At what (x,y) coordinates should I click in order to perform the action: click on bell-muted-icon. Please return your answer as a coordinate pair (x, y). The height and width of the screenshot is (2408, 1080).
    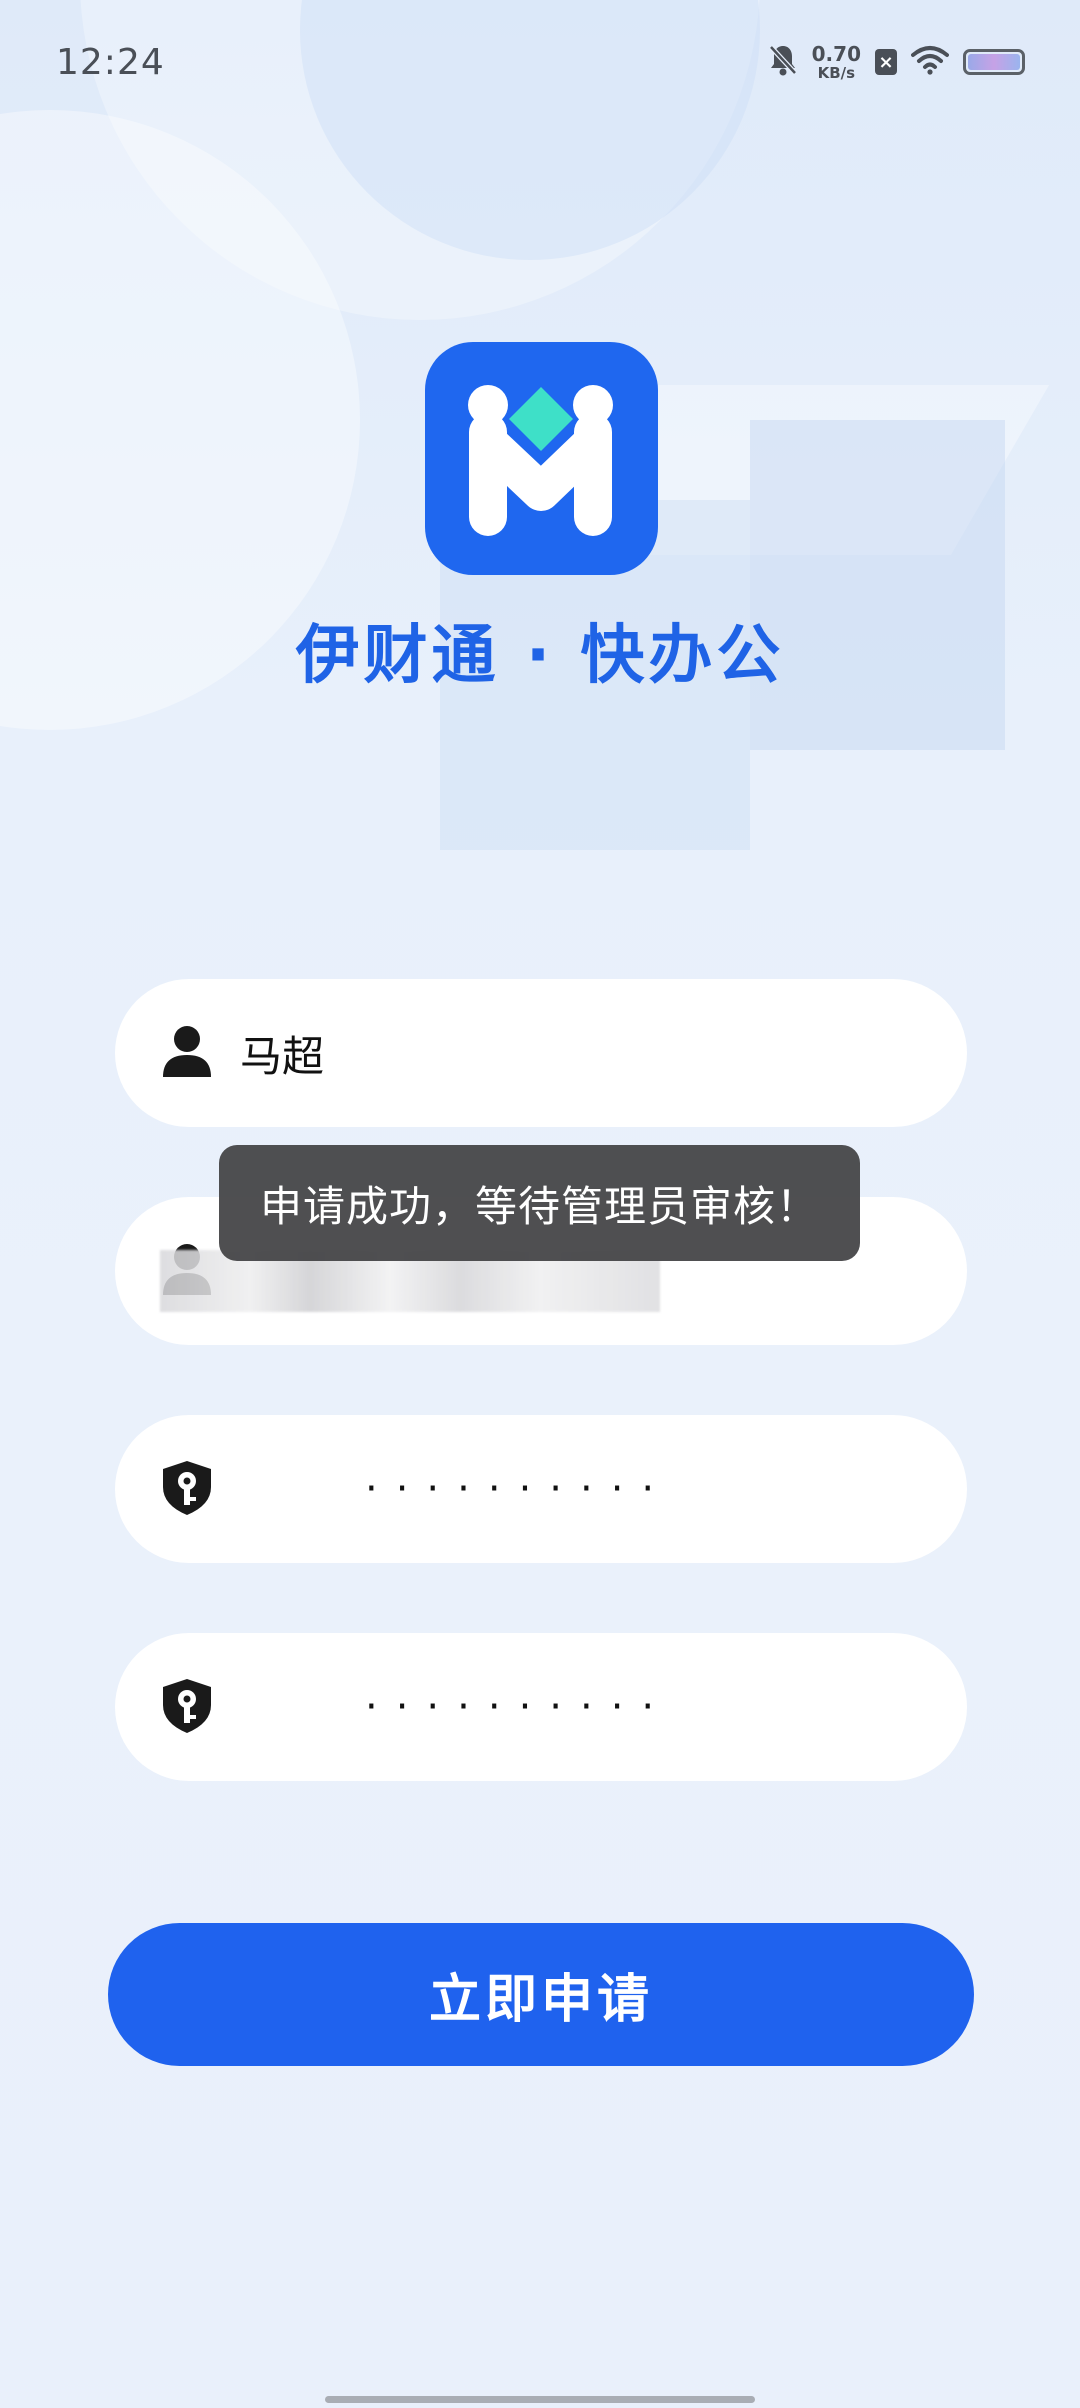
    Looking at the image, I should click on (783, 62).